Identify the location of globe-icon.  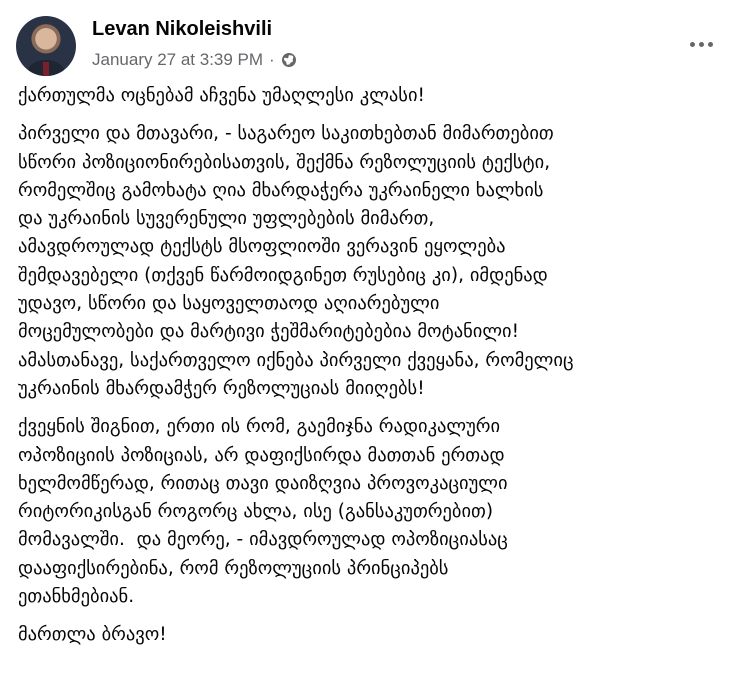
(289, 60).